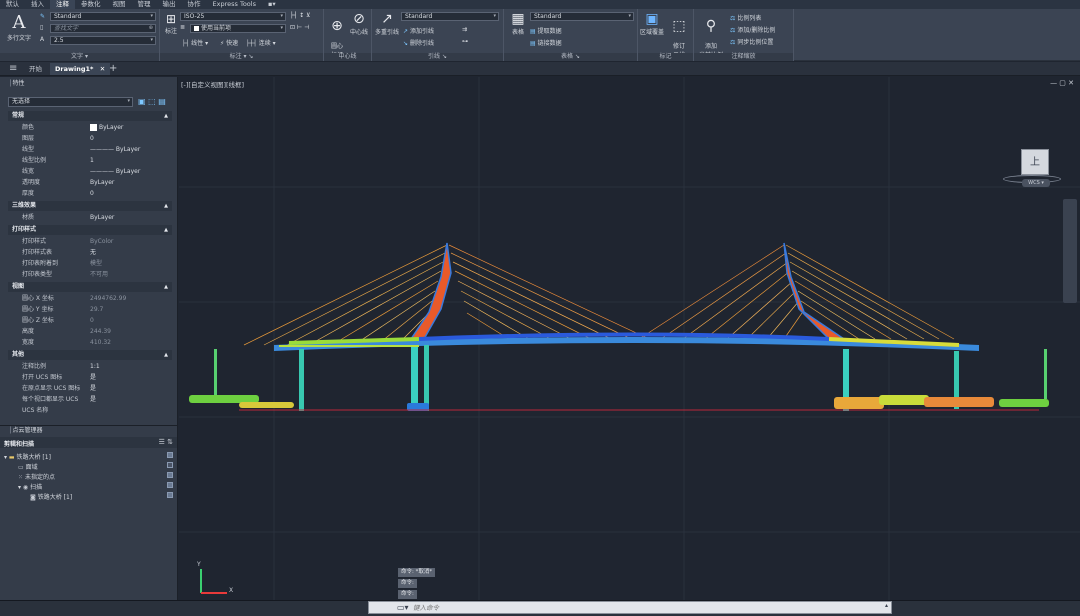 This screenshot has width=1080, height=616. I want to click on menu-item: 协作, so click(194, 4).